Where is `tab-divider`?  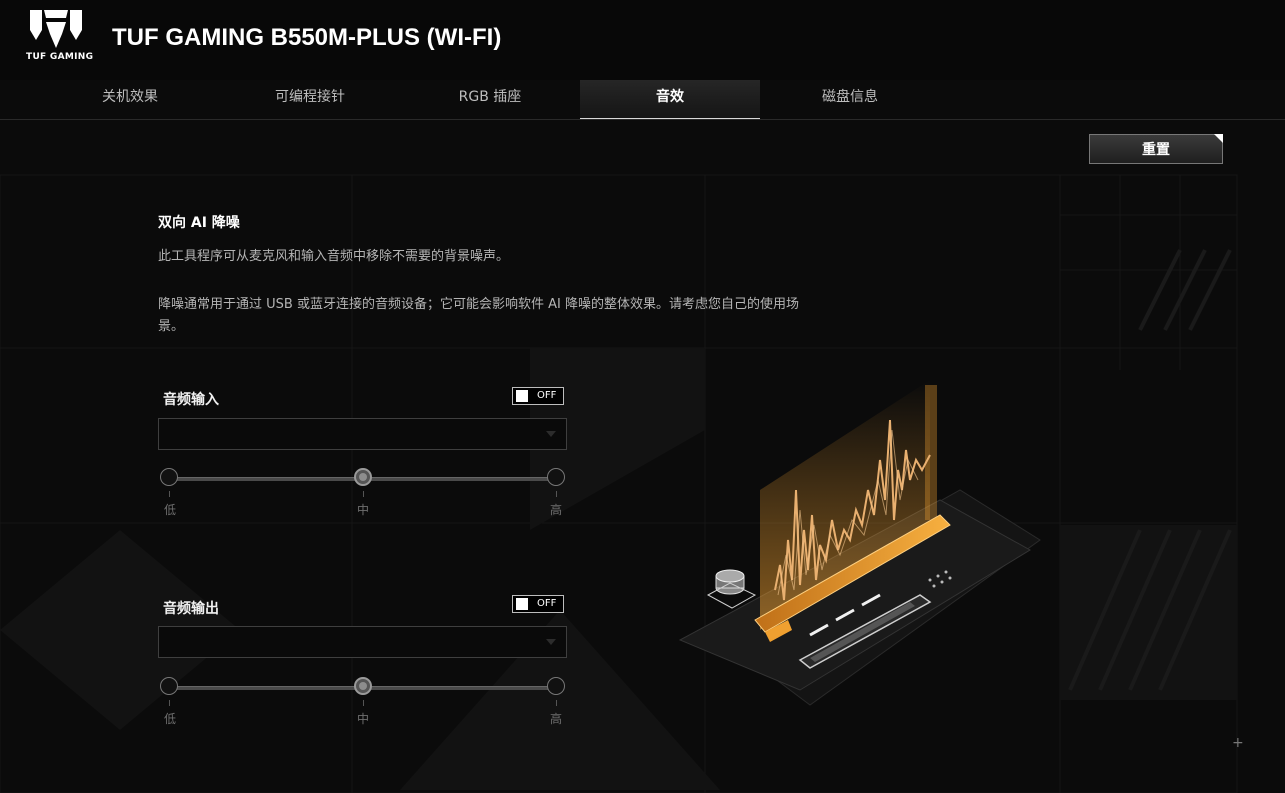
tab-divider is located at coordinates (642, 119).